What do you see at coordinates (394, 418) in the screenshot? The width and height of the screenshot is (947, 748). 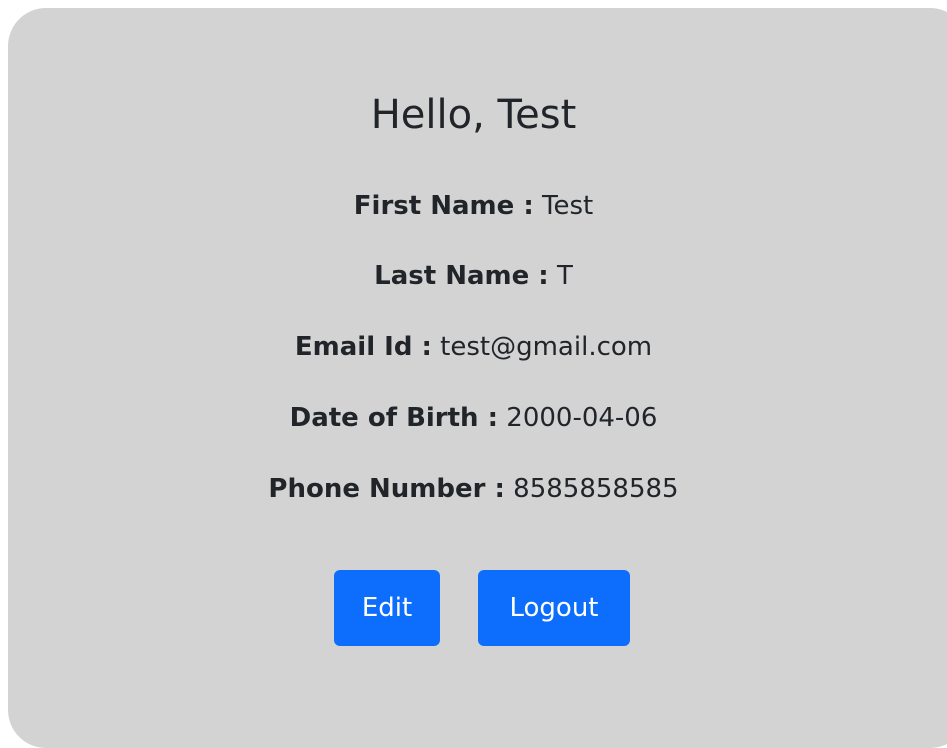 I see `dob-label: Date of Birth :` at bounding box center [394, 418].